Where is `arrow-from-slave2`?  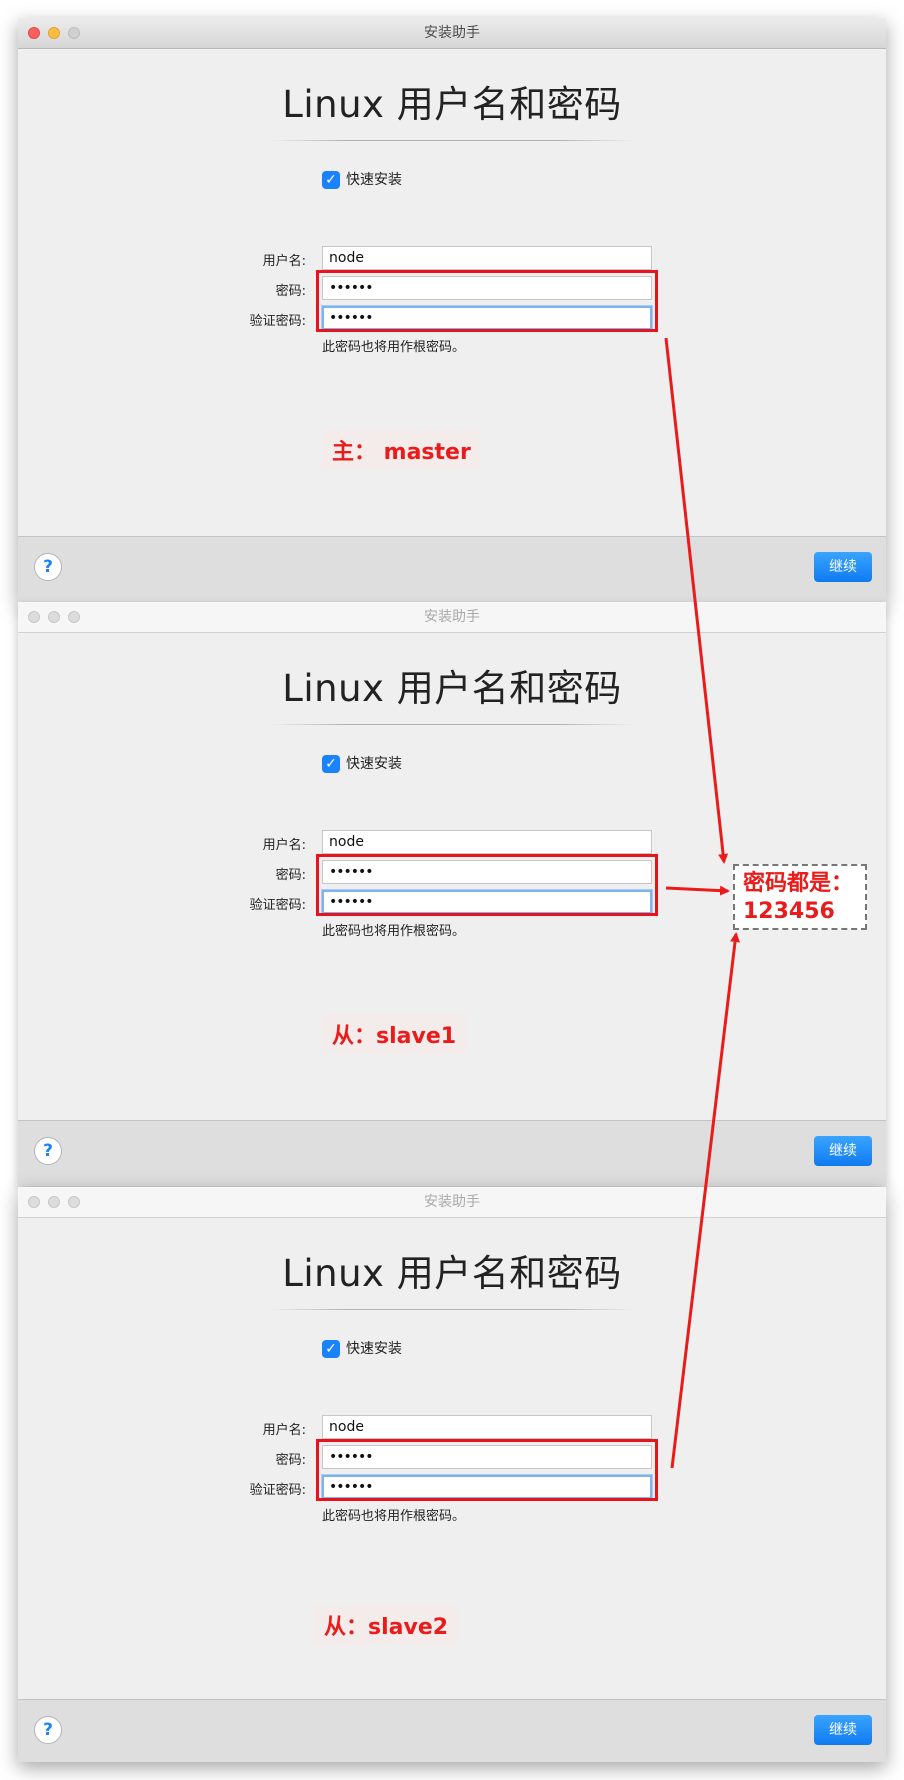
arrow-from-slave2 is located at coordinates (705, 1200).